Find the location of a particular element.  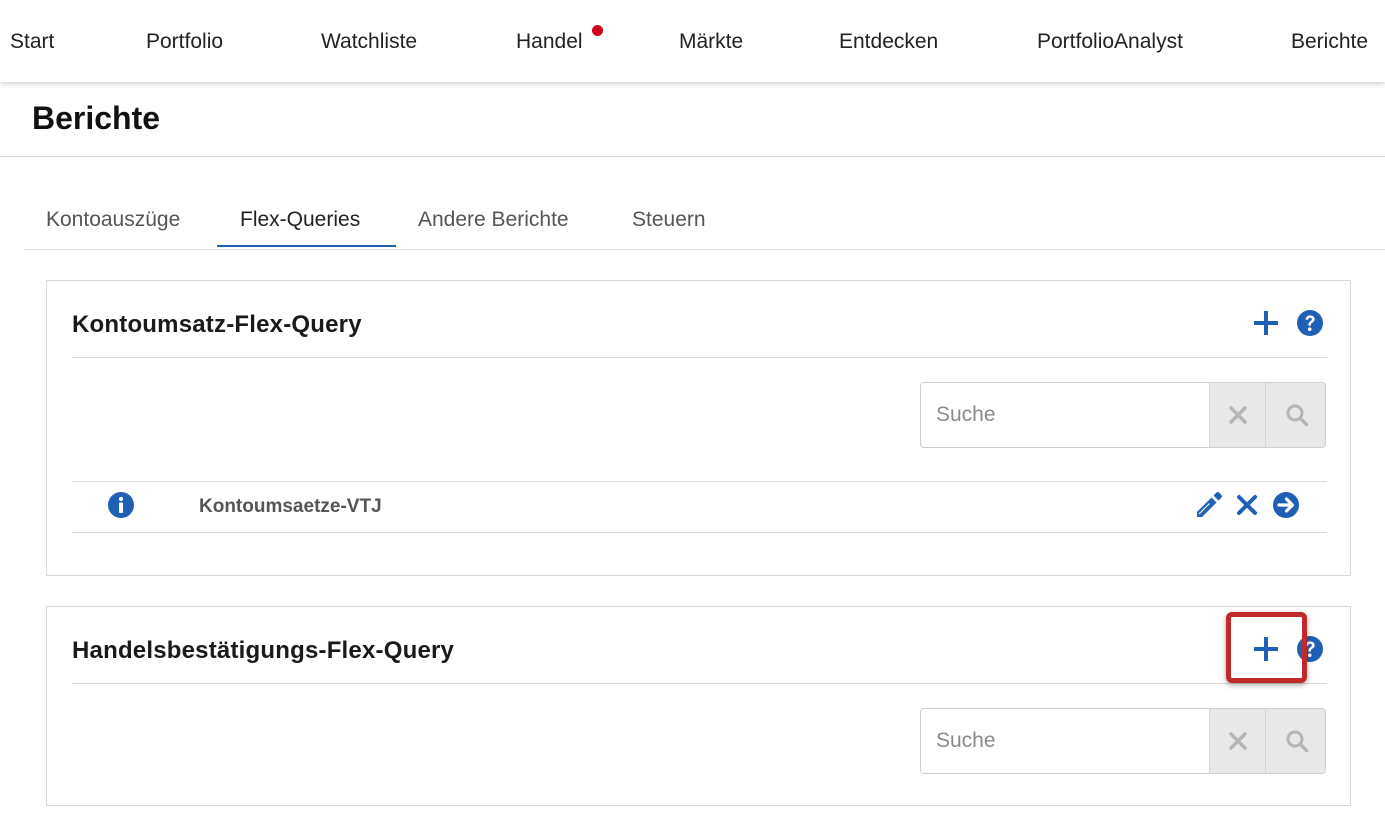

tab-flex-queries: Flex-Queries is located at coordinates (300, 220).